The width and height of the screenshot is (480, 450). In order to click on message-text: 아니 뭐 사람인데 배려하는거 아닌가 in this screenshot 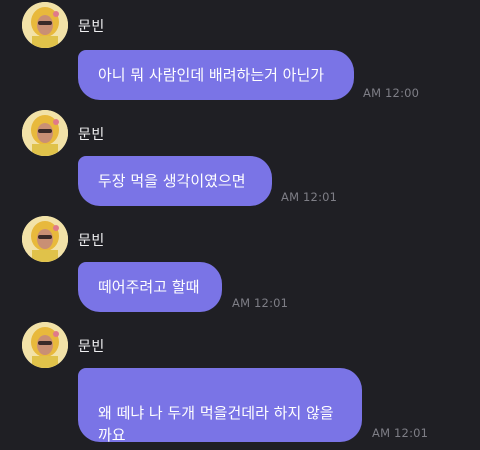, I will do `click(211, 75)`.